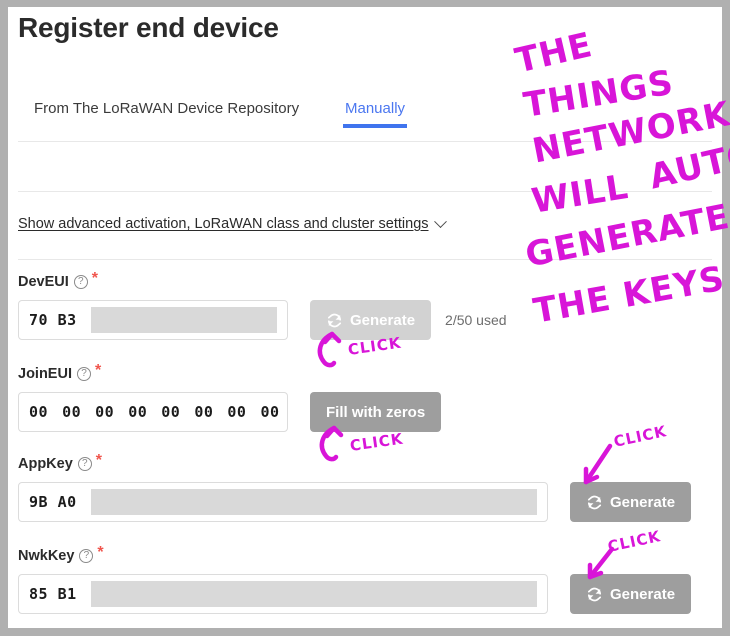 The width and height of the screenshot is (730, 636). Describe the element at coordinates (365, 259) in the screenshot. I see `divider-below-advanced` at that location.